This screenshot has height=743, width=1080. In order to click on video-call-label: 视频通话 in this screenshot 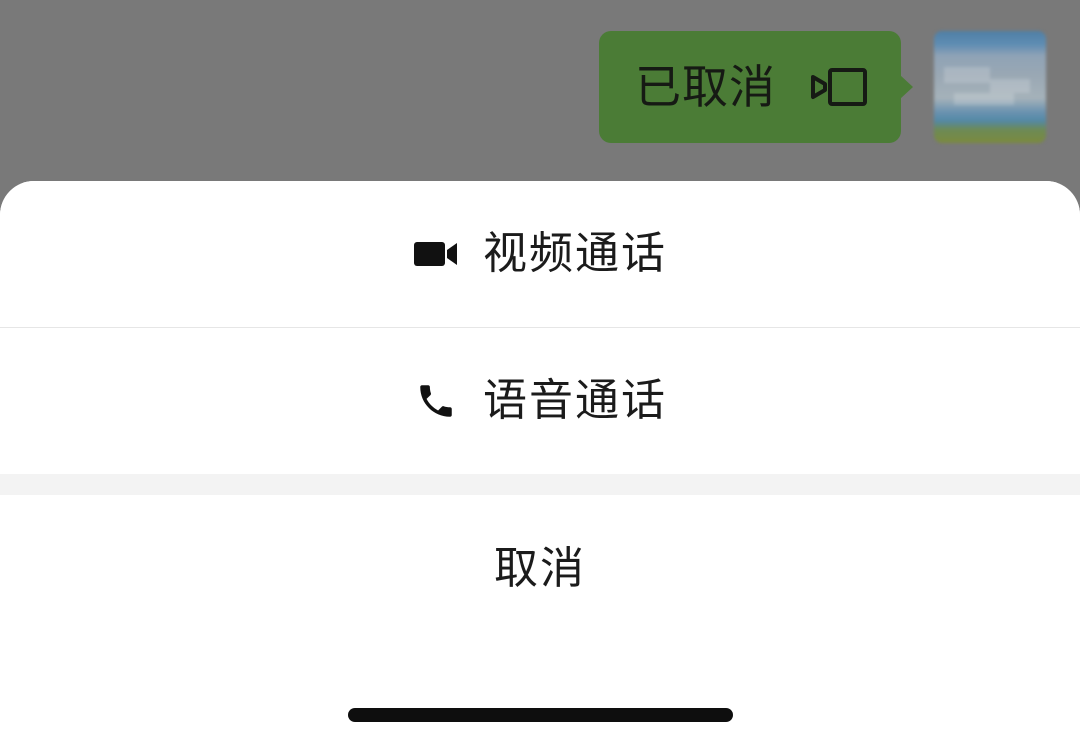, I will do `click(575, 253)`.